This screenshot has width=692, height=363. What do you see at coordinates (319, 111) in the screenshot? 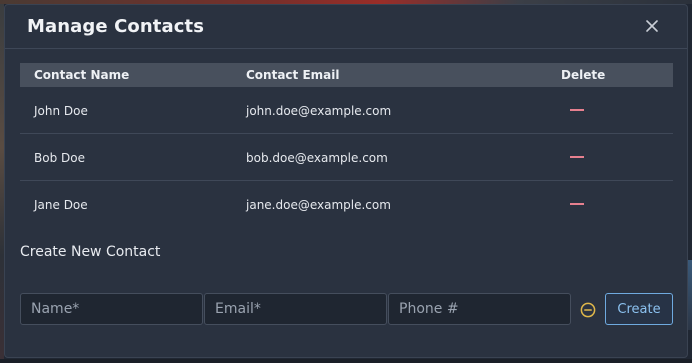
I see `contact-email: john.doe@example.com` at bounding box center [319, 111].